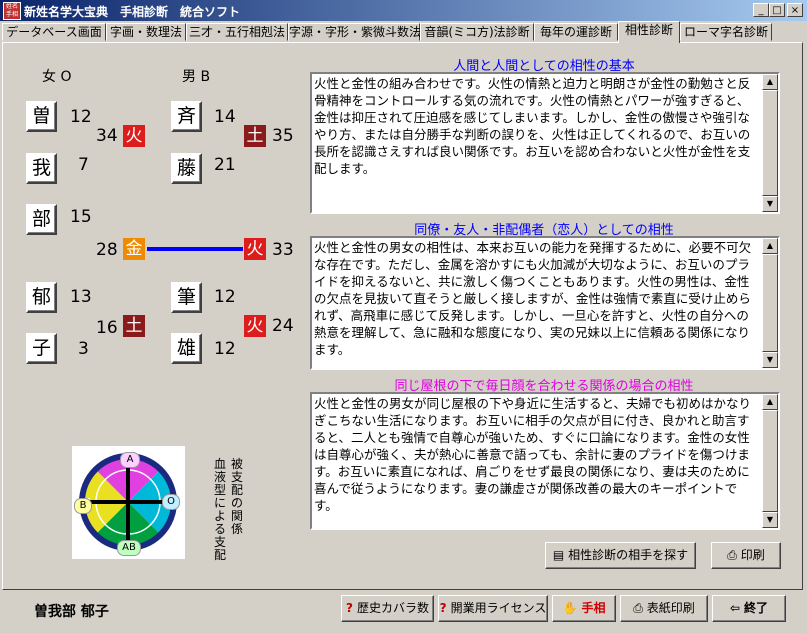 Image resolution: width=807 pixels, height=633 pixels. I want to click on female-personal-value: 28, so click(107, 250).